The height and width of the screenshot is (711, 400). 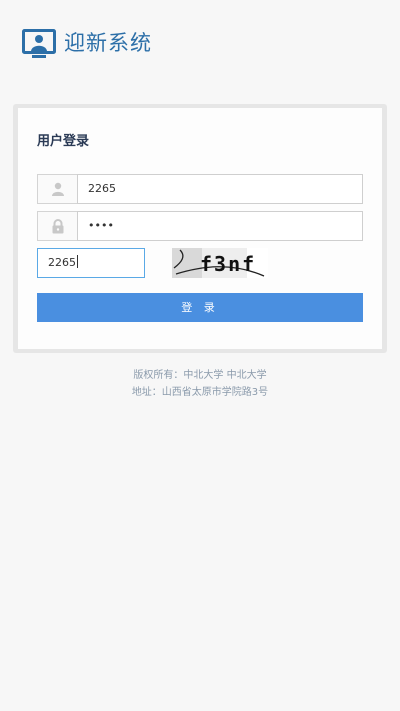 I want to click on text-caret, so click(x=77, y=261).